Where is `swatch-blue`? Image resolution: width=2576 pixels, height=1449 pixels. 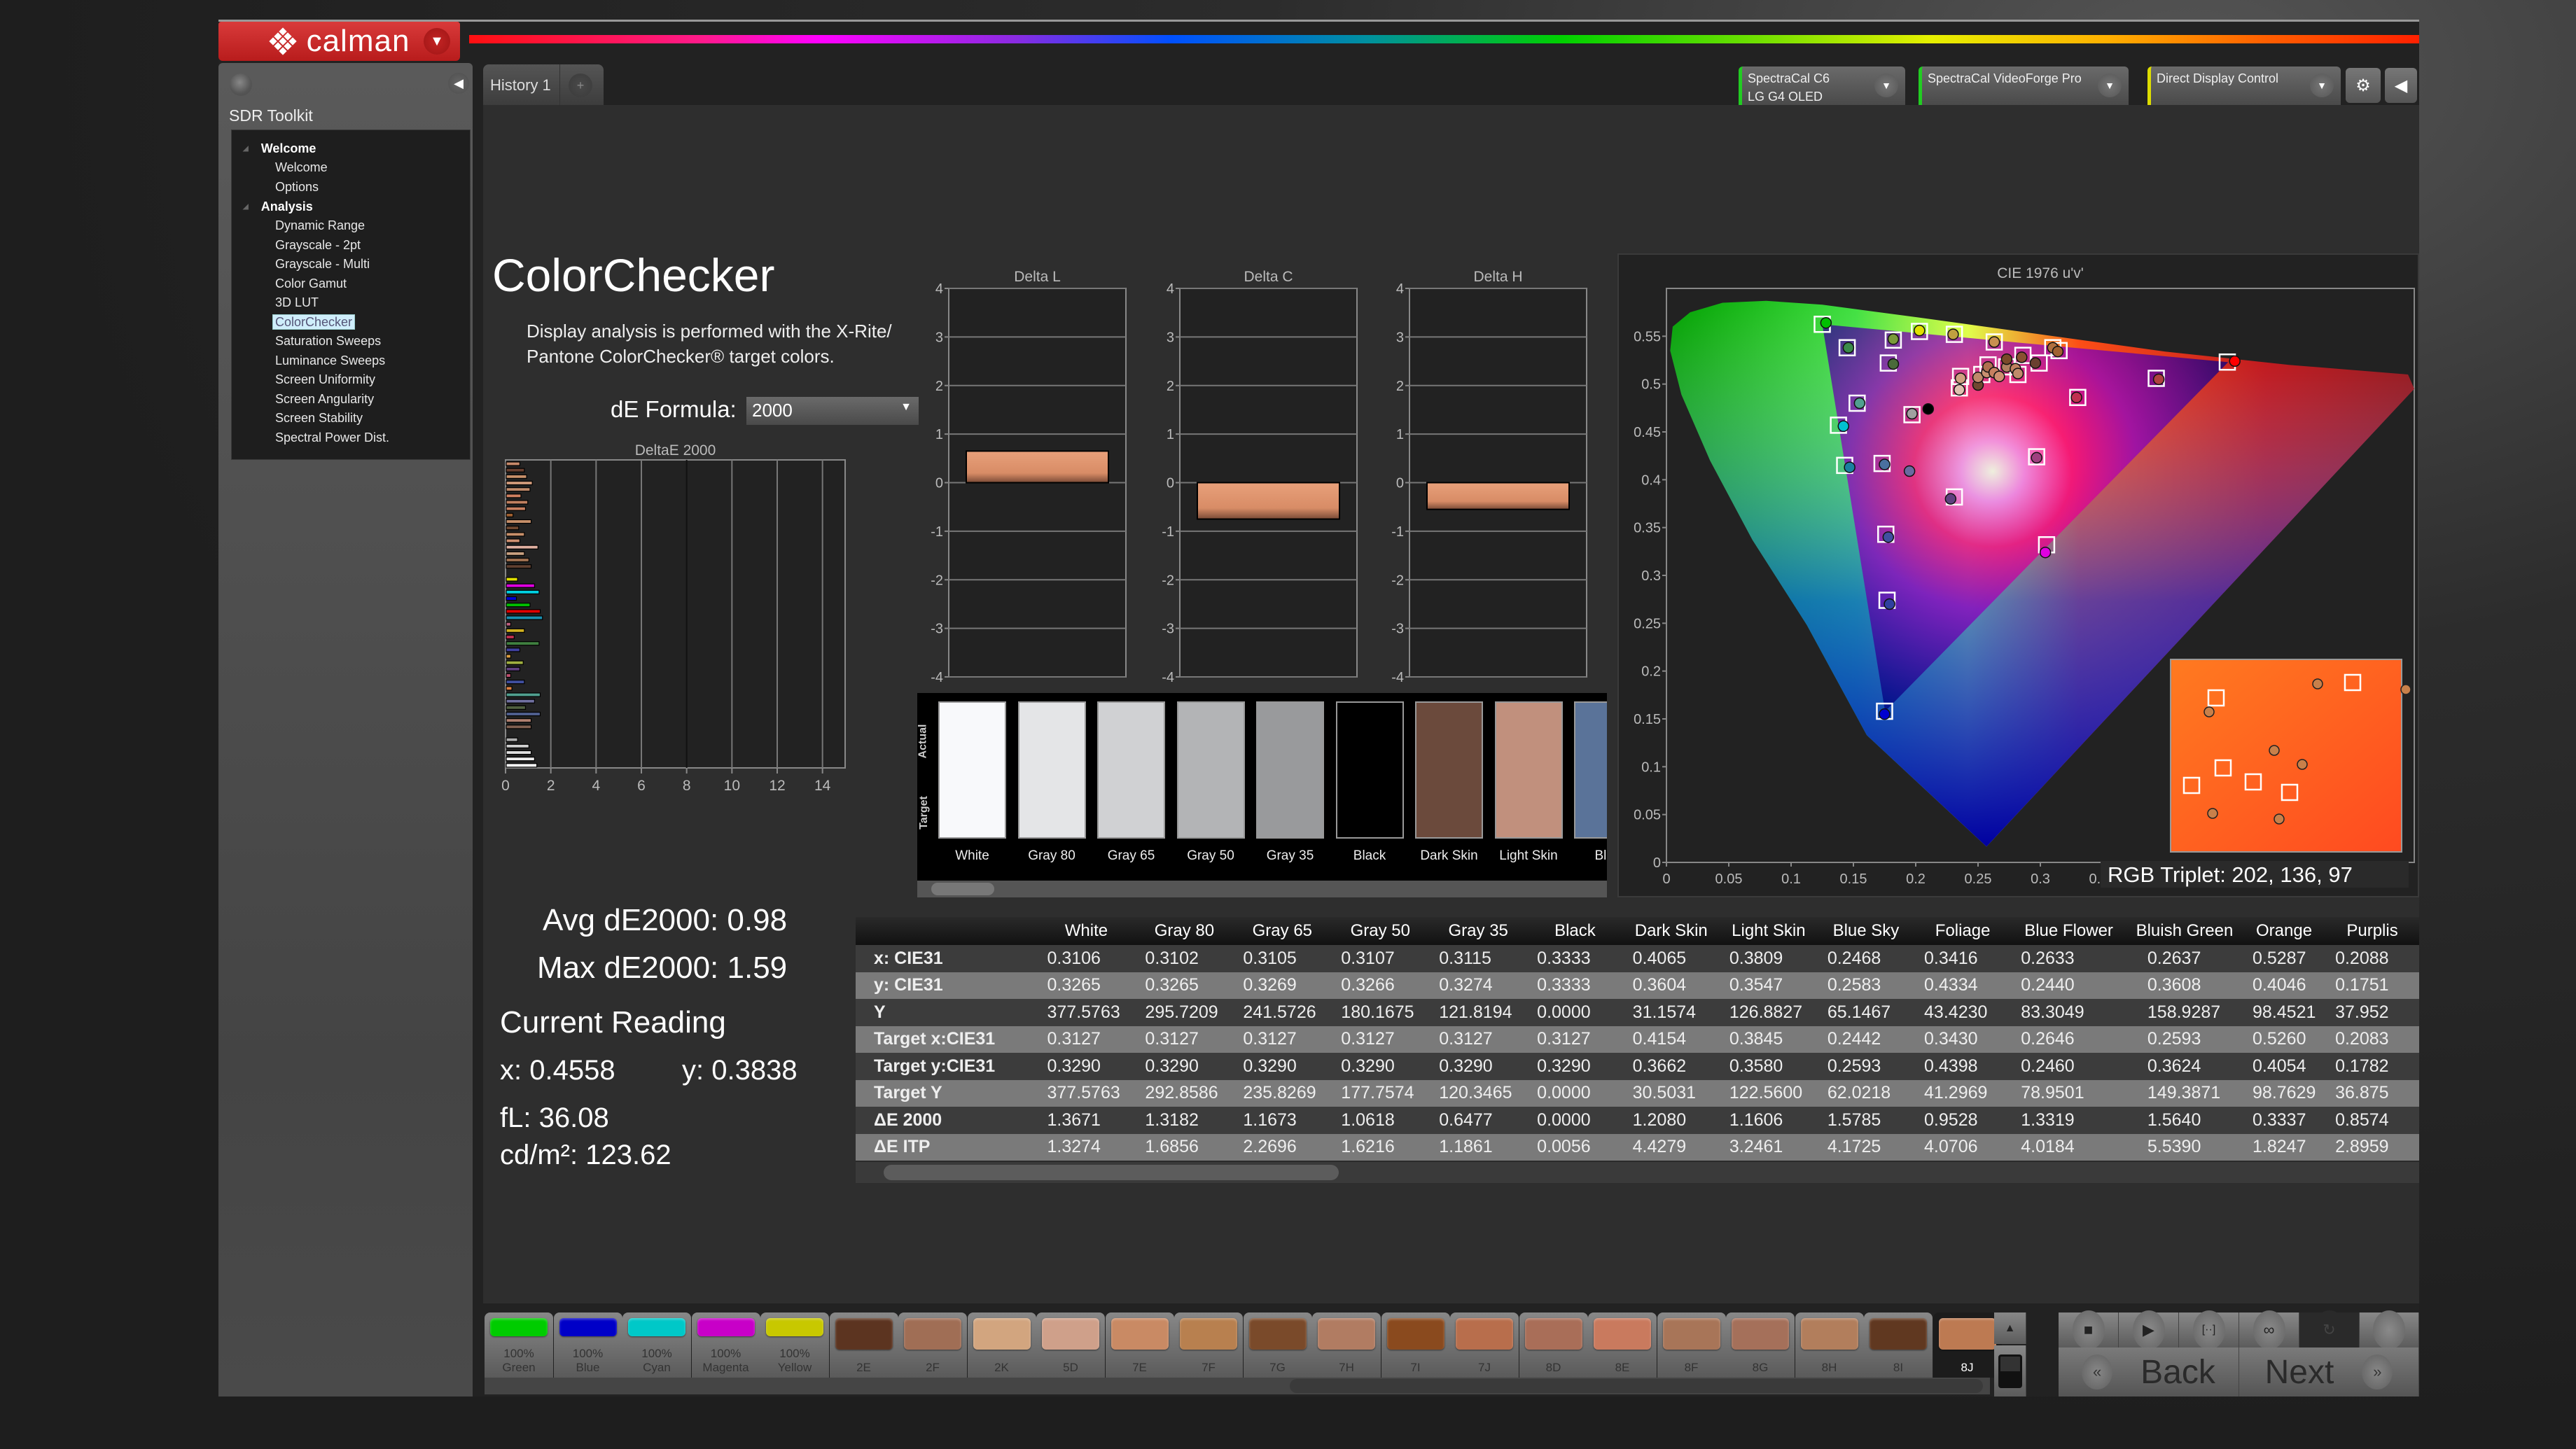 swatch-blue is located at coordinates (1590, 770).